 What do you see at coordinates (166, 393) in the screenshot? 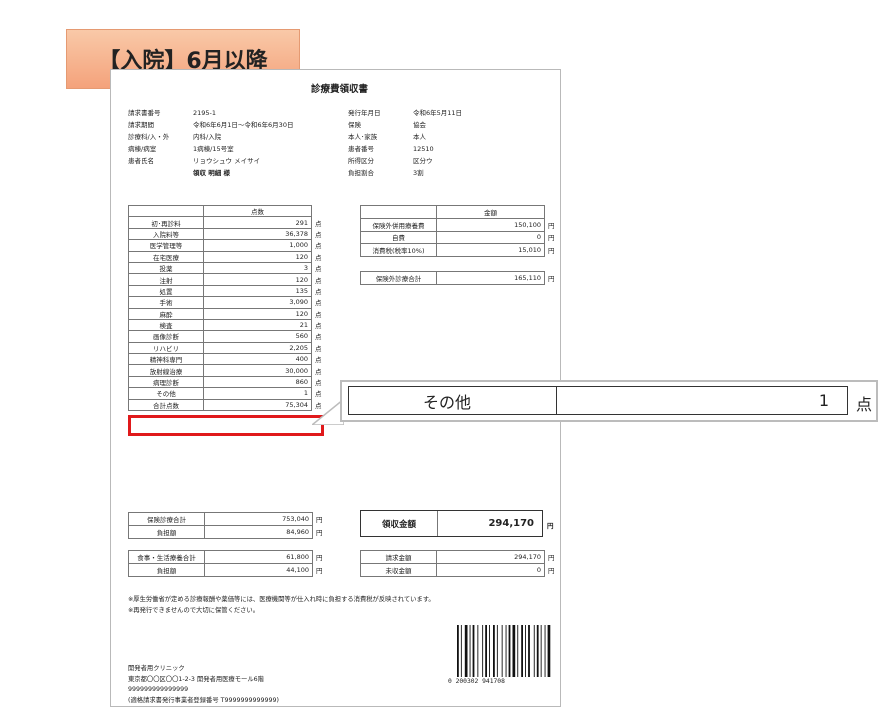
I see `row-name: その他` at bounding box center [166, 393].